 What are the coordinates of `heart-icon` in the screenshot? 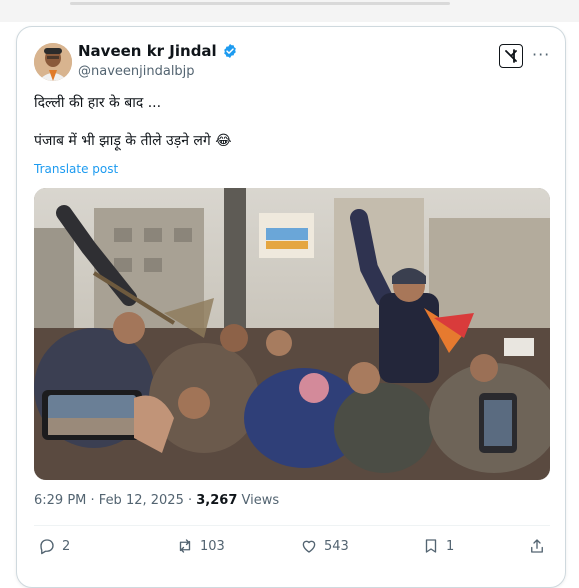 It's located at (309, 546).